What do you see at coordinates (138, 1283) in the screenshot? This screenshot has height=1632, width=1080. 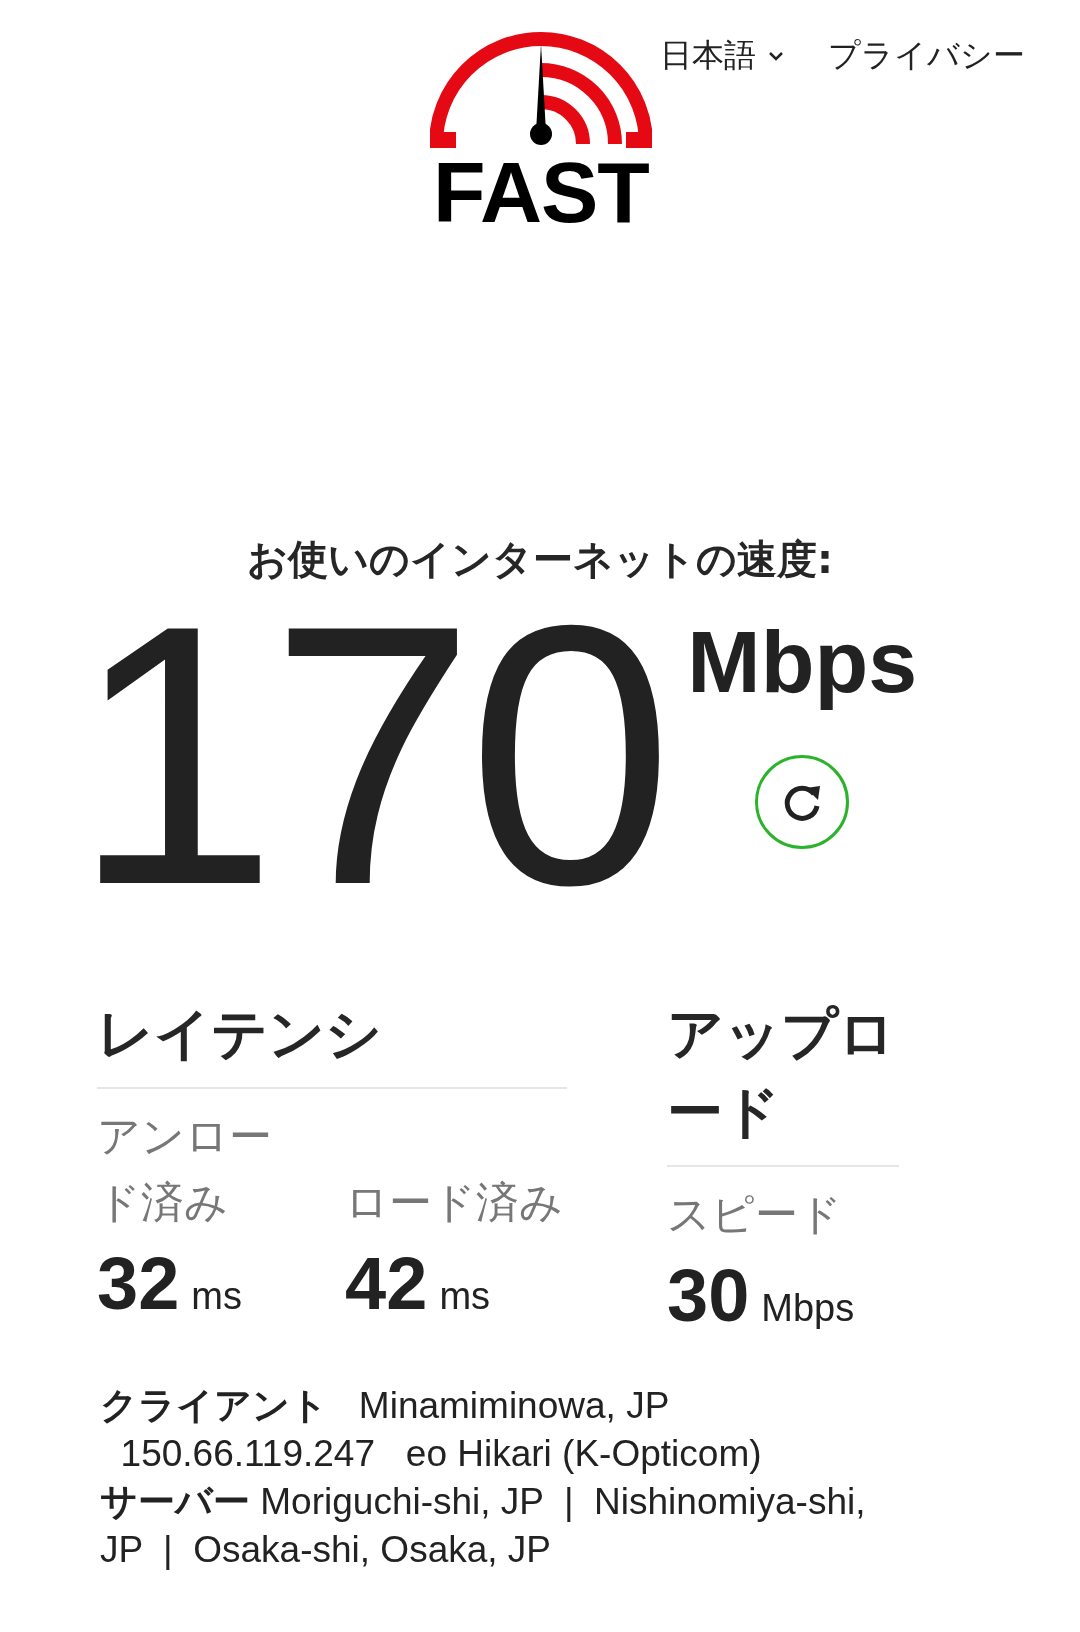 I see `metric-value: 32` at bounding box center [138, 1283].